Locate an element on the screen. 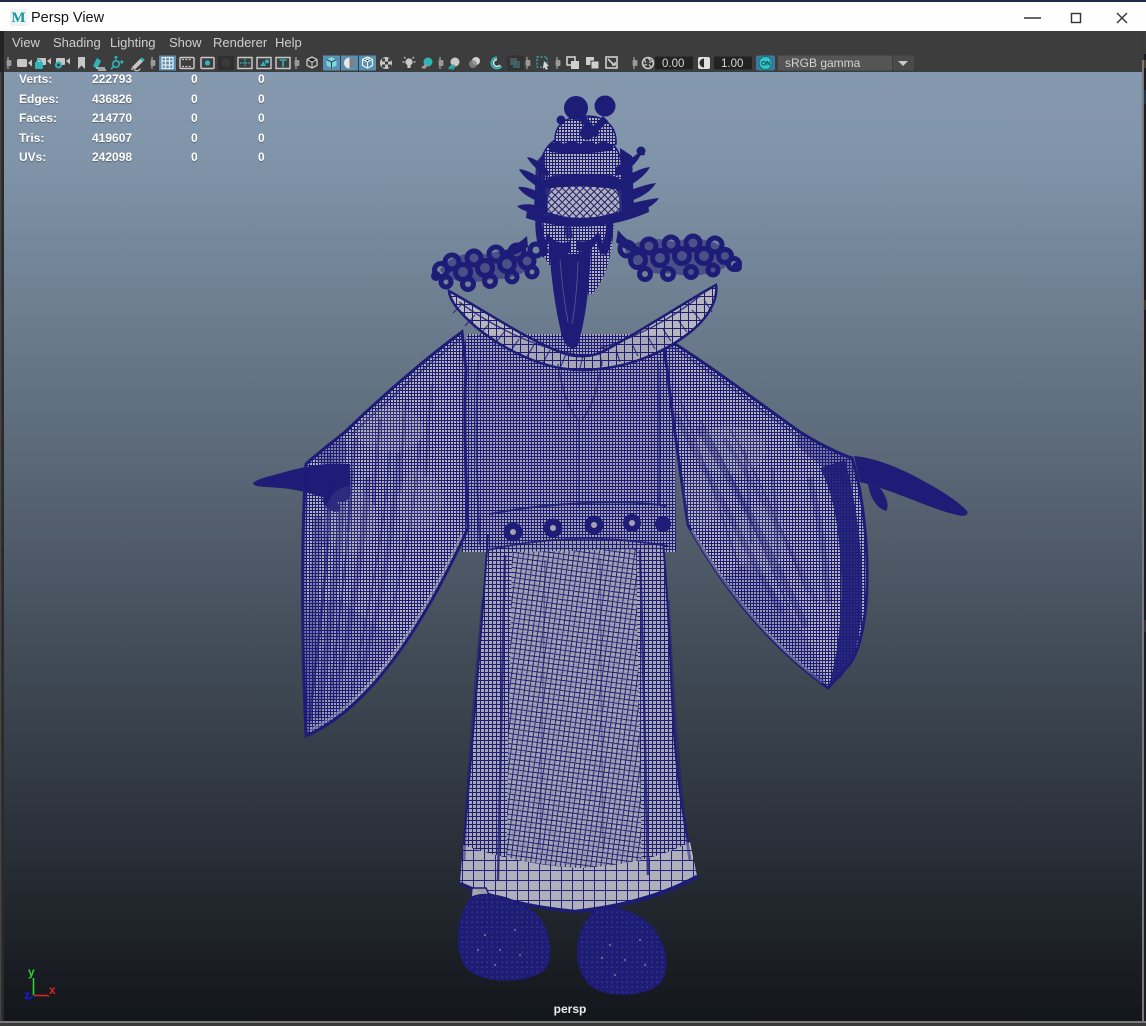  svg-text: x is located at coordinates (52, 990).